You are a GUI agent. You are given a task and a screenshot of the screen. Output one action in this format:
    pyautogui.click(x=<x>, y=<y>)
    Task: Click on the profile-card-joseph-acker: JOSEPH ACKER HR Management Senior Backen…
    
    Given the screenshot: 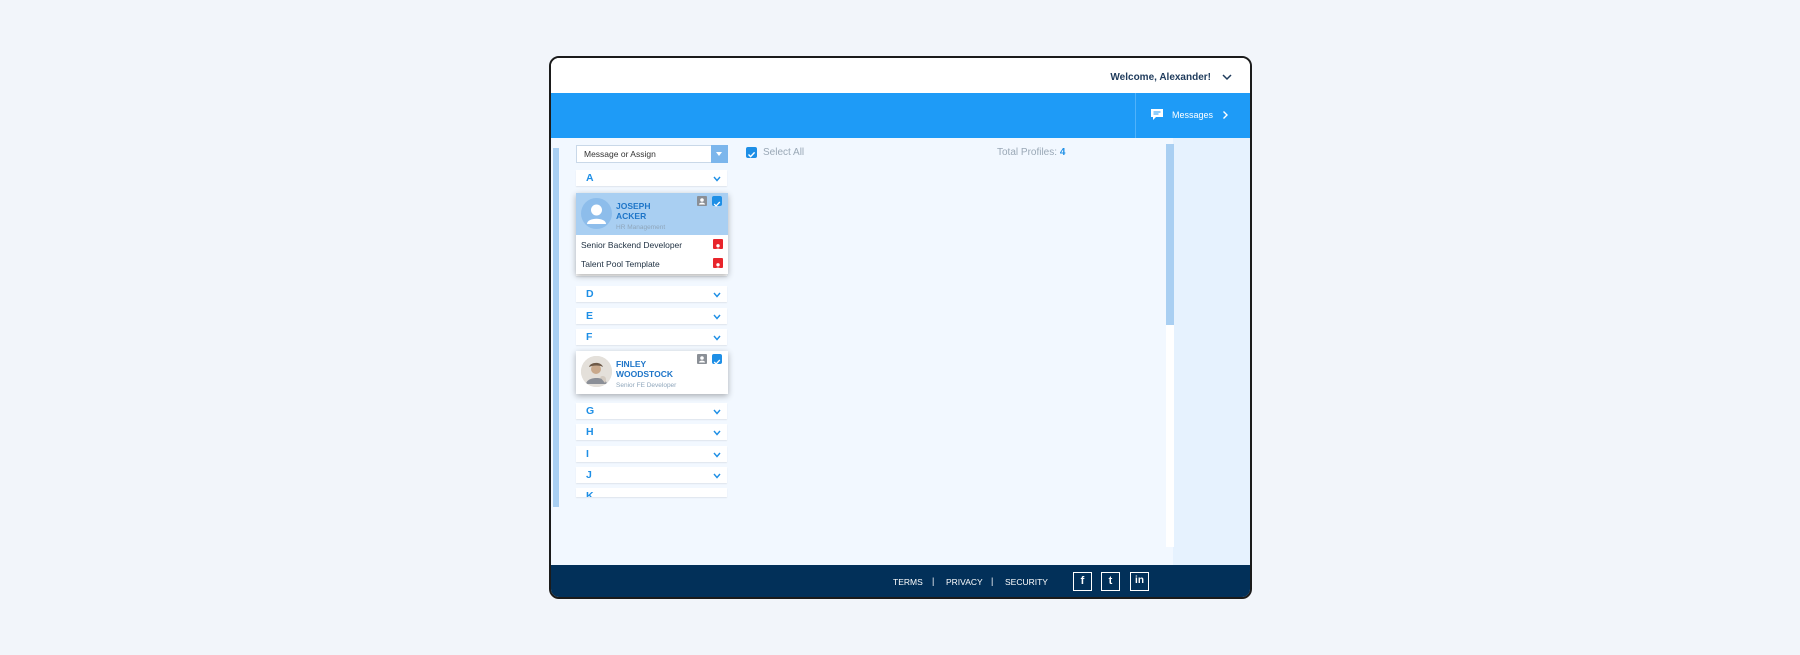 What is the action you would take?
    pyautogui.click(x=652, y=233)
    